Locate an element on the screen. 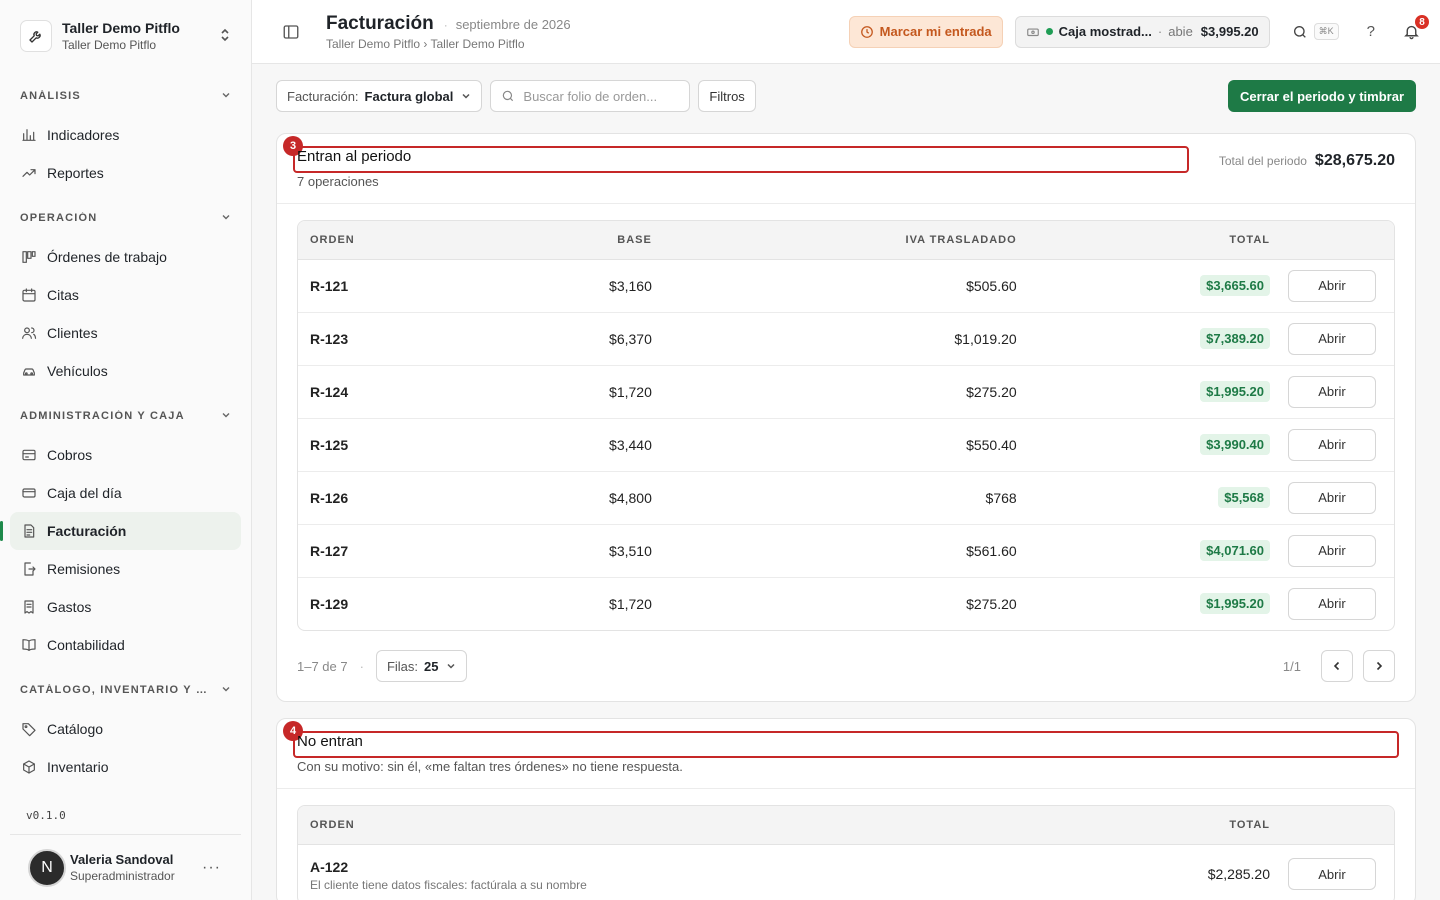  sidebar-item-cobros: Cobros is located at coordinates (125, 455).